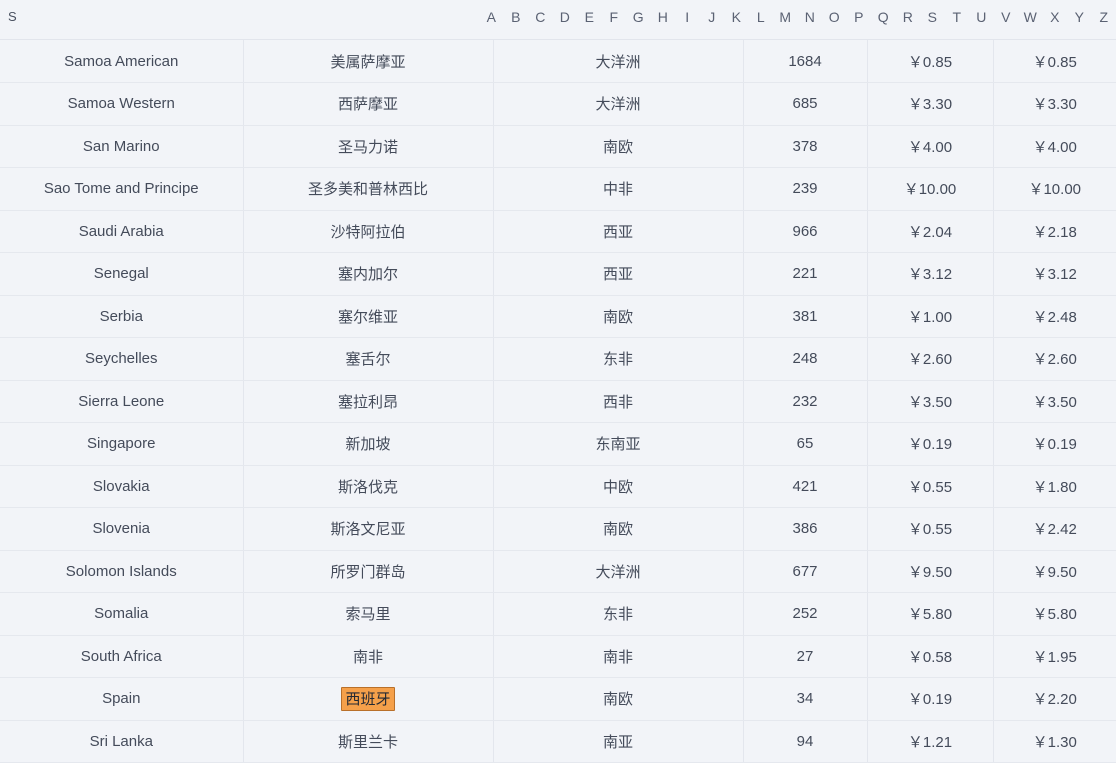  I want to click on cell-country-zh: 索马里, so click(368, 614).